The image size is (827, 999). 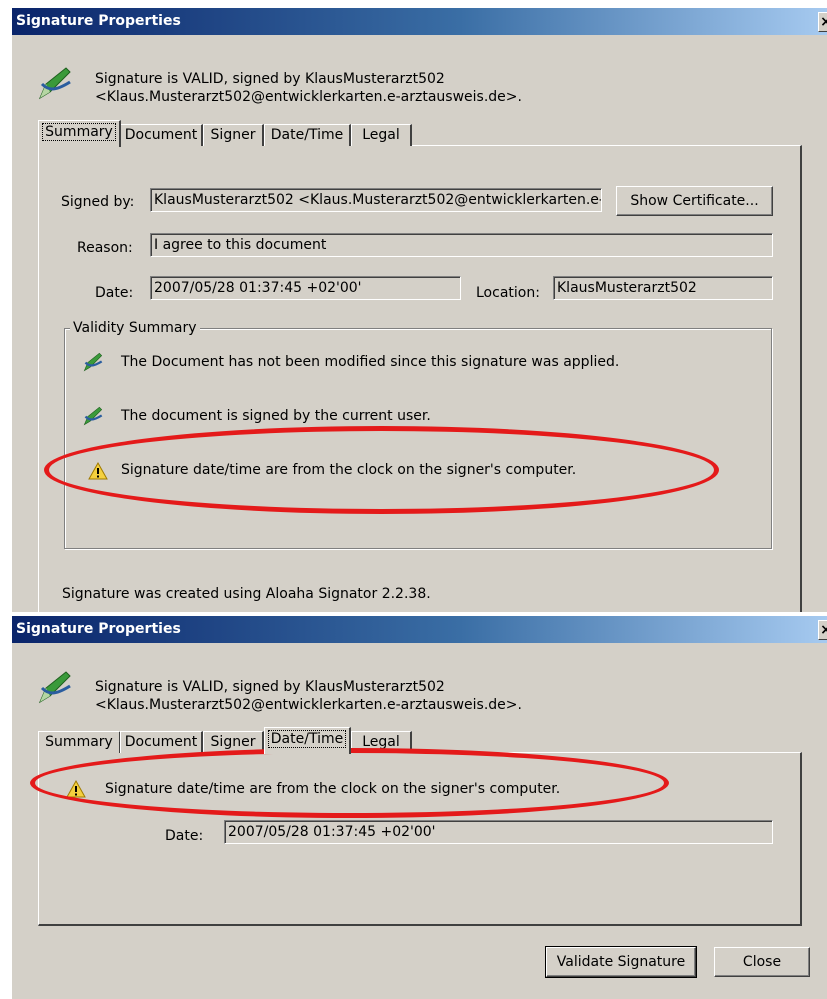 What do you see at coordinates (508, 293) in the screenshot?
I see `location-label: Location:` at bounding box center [508, 293].